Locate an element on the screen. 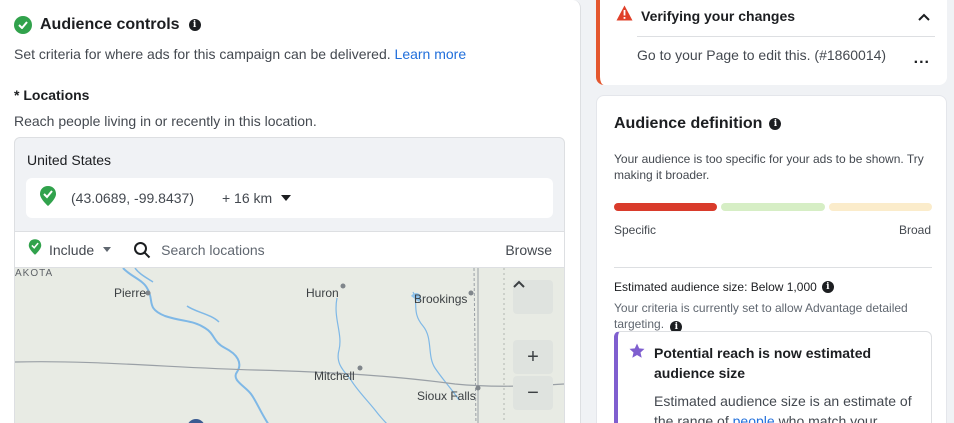 The image size is (954, 423). audience-controls-header: Audience controls i is located at coordinates (107, 25).